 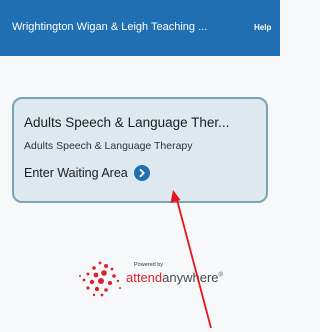 What do you see at coordinates (191, 259) in the screenshot?
I see `annotation-arrow` at bounding box center [191, 259].